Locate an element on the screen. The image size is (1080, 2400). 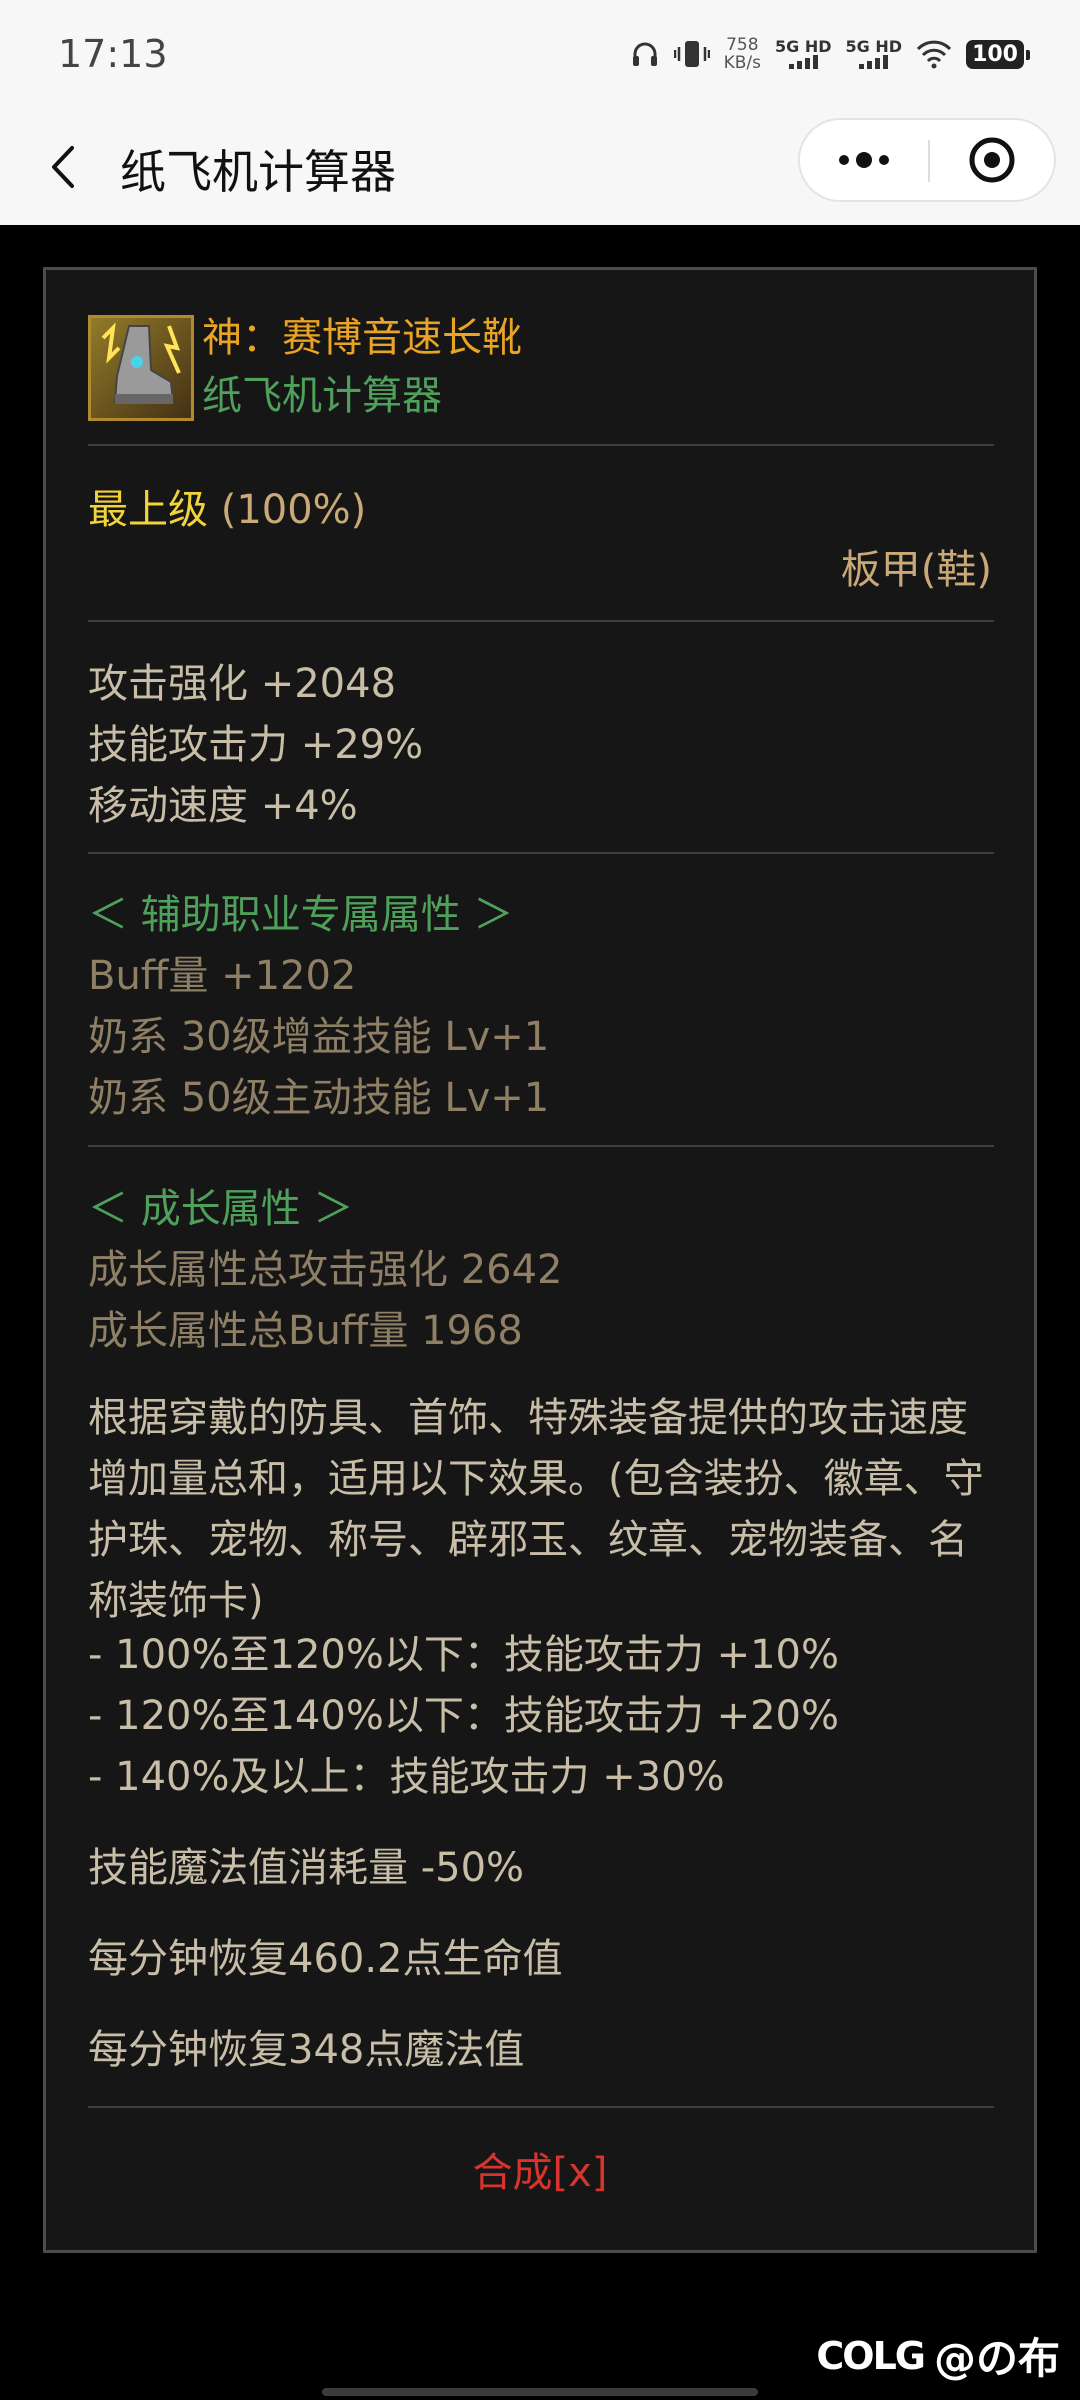
more-dots-icon is located at coordinates (864, 160).